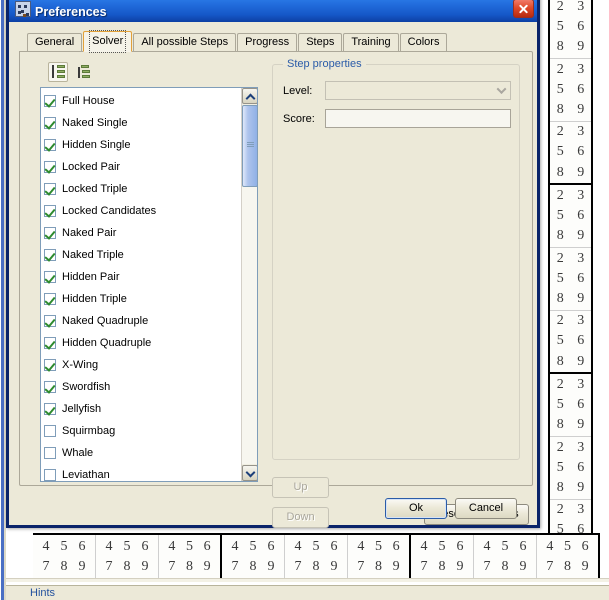 The width and height of the screenshot is (609, 600). Describe the element at coordinates (371, 42) in the screenshot. I see `tab-training: Training` at that location.